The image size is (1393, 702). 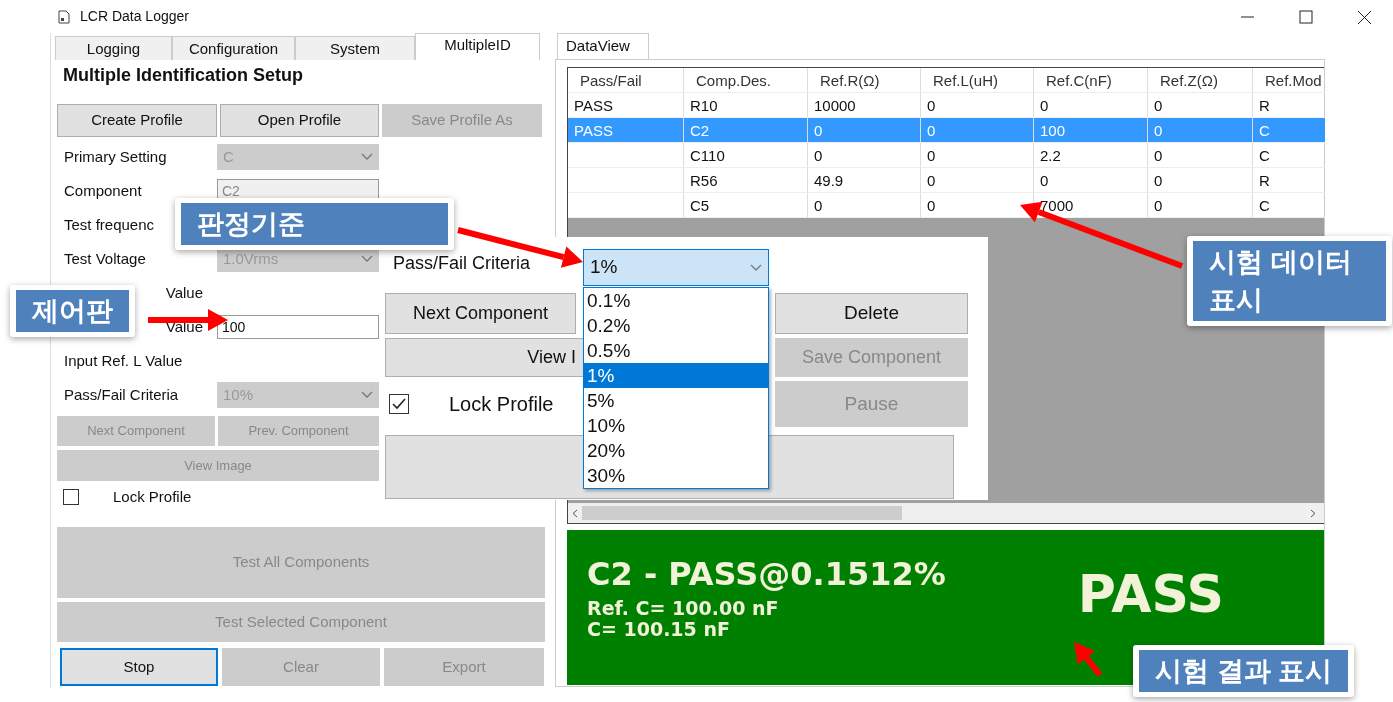 I want to click on table-cell: R56, so click(x=746, y=180).